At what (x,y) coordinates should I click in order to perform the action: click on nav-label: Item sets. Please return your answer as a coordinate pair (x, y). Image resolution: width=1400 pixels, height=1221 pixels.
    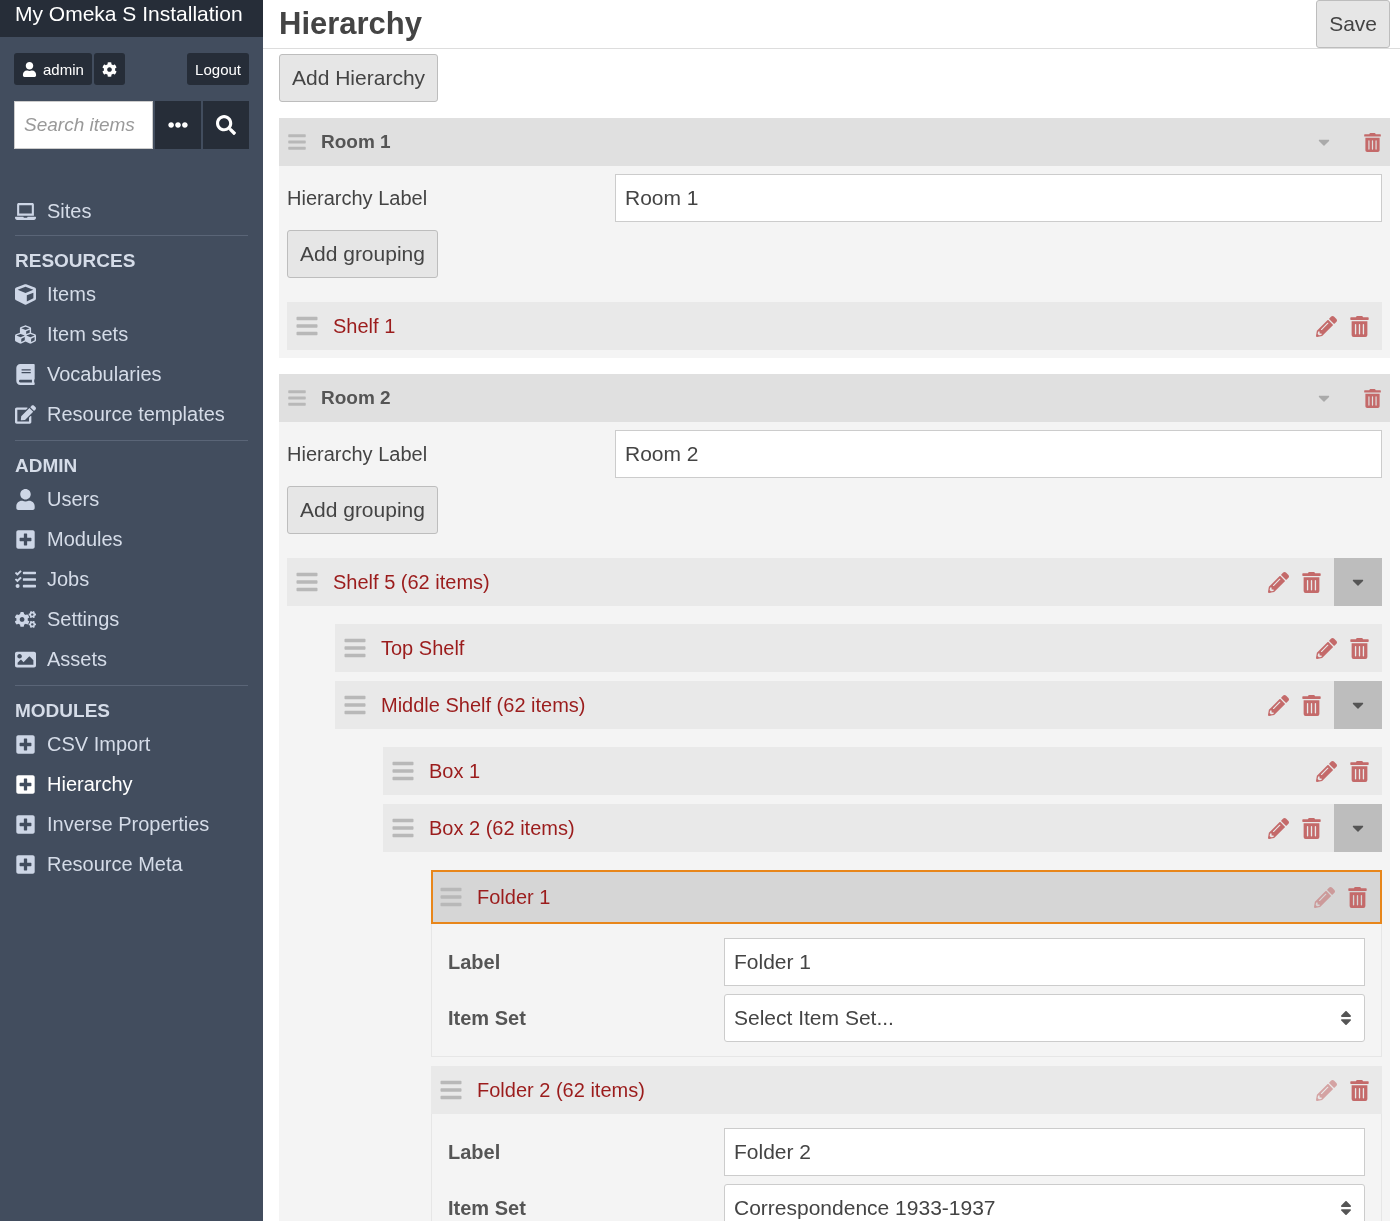
    Looking at the image, I should click on (88, 334).